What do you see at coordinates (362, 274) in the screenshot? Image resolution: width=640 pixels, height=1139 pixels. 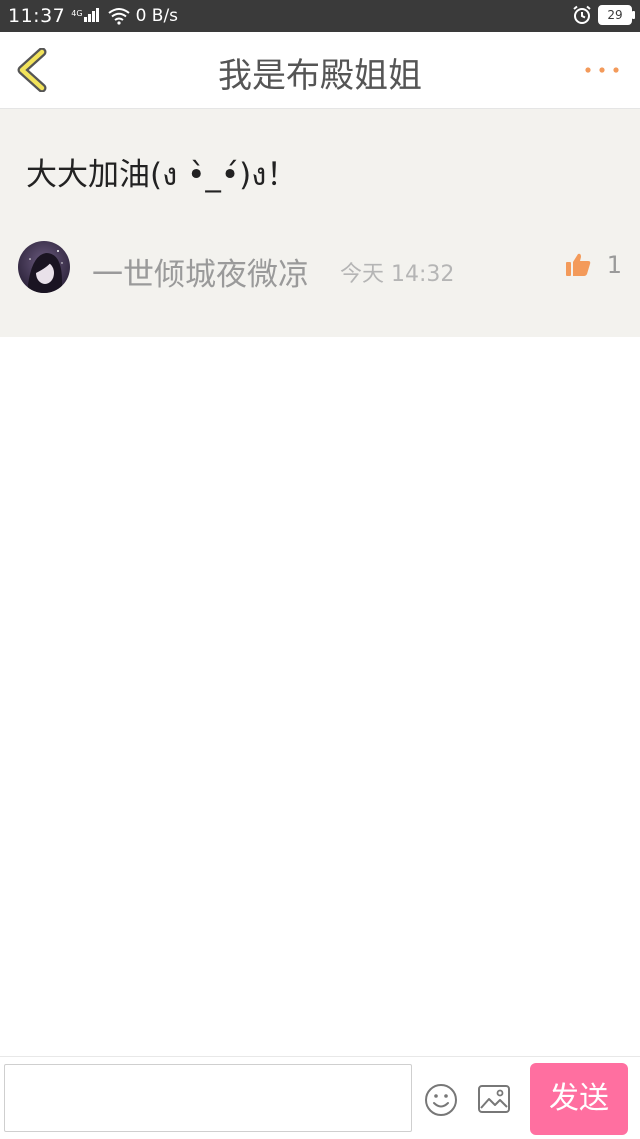 I see `post-date-label: 今天` at bounding box center [362, 274].